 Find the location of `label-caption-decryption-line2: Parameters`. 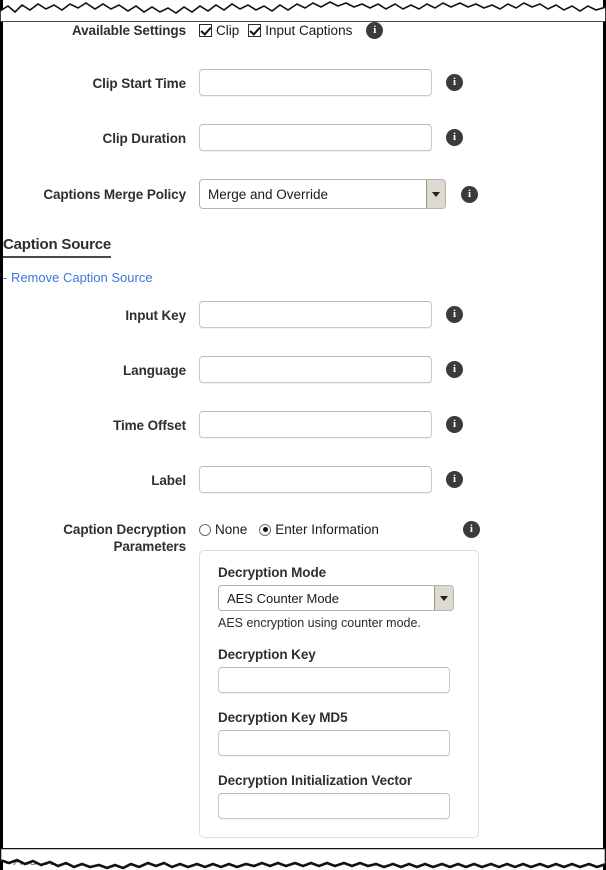

label-caption-decryption-line2: Parameters is located at coordinates (149, 546).